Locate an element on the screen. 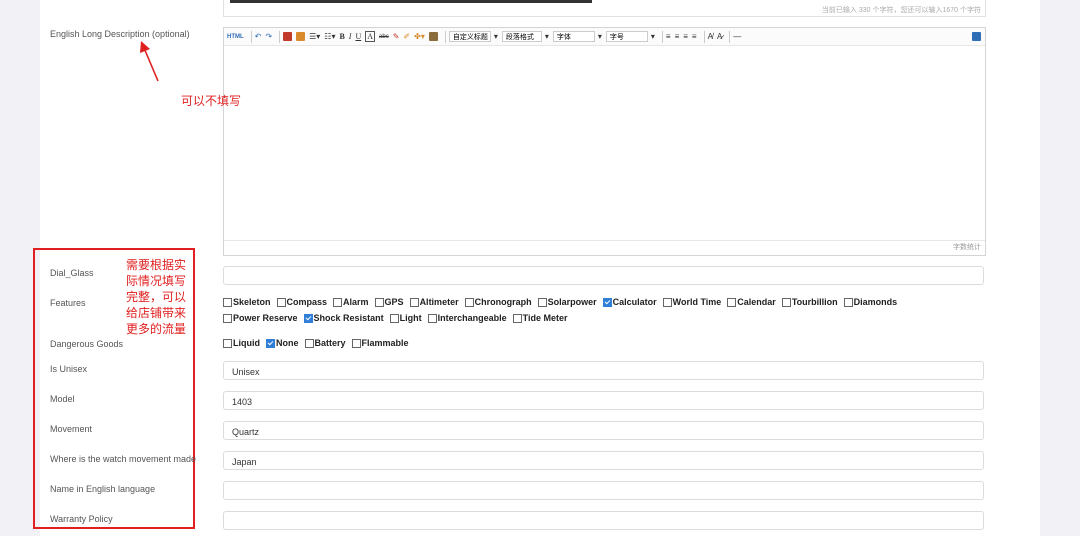  checkbox-option-calendar: Calendar is located at coordinates (751, 302).